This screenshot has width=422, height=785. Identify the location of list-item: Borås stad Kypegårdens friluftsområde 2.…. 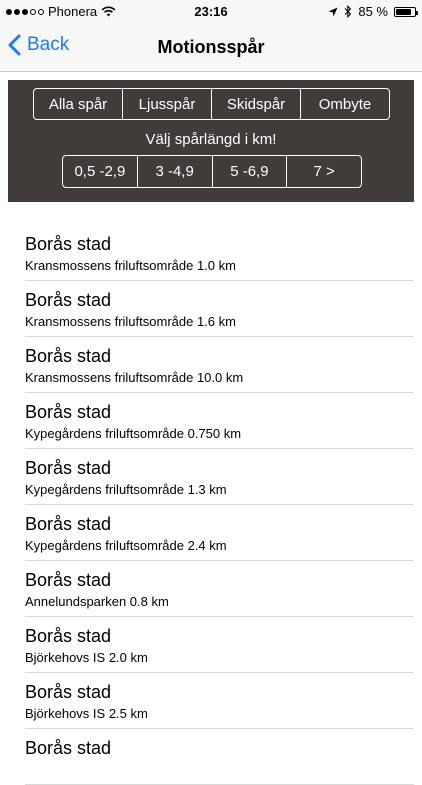
(211, 533).